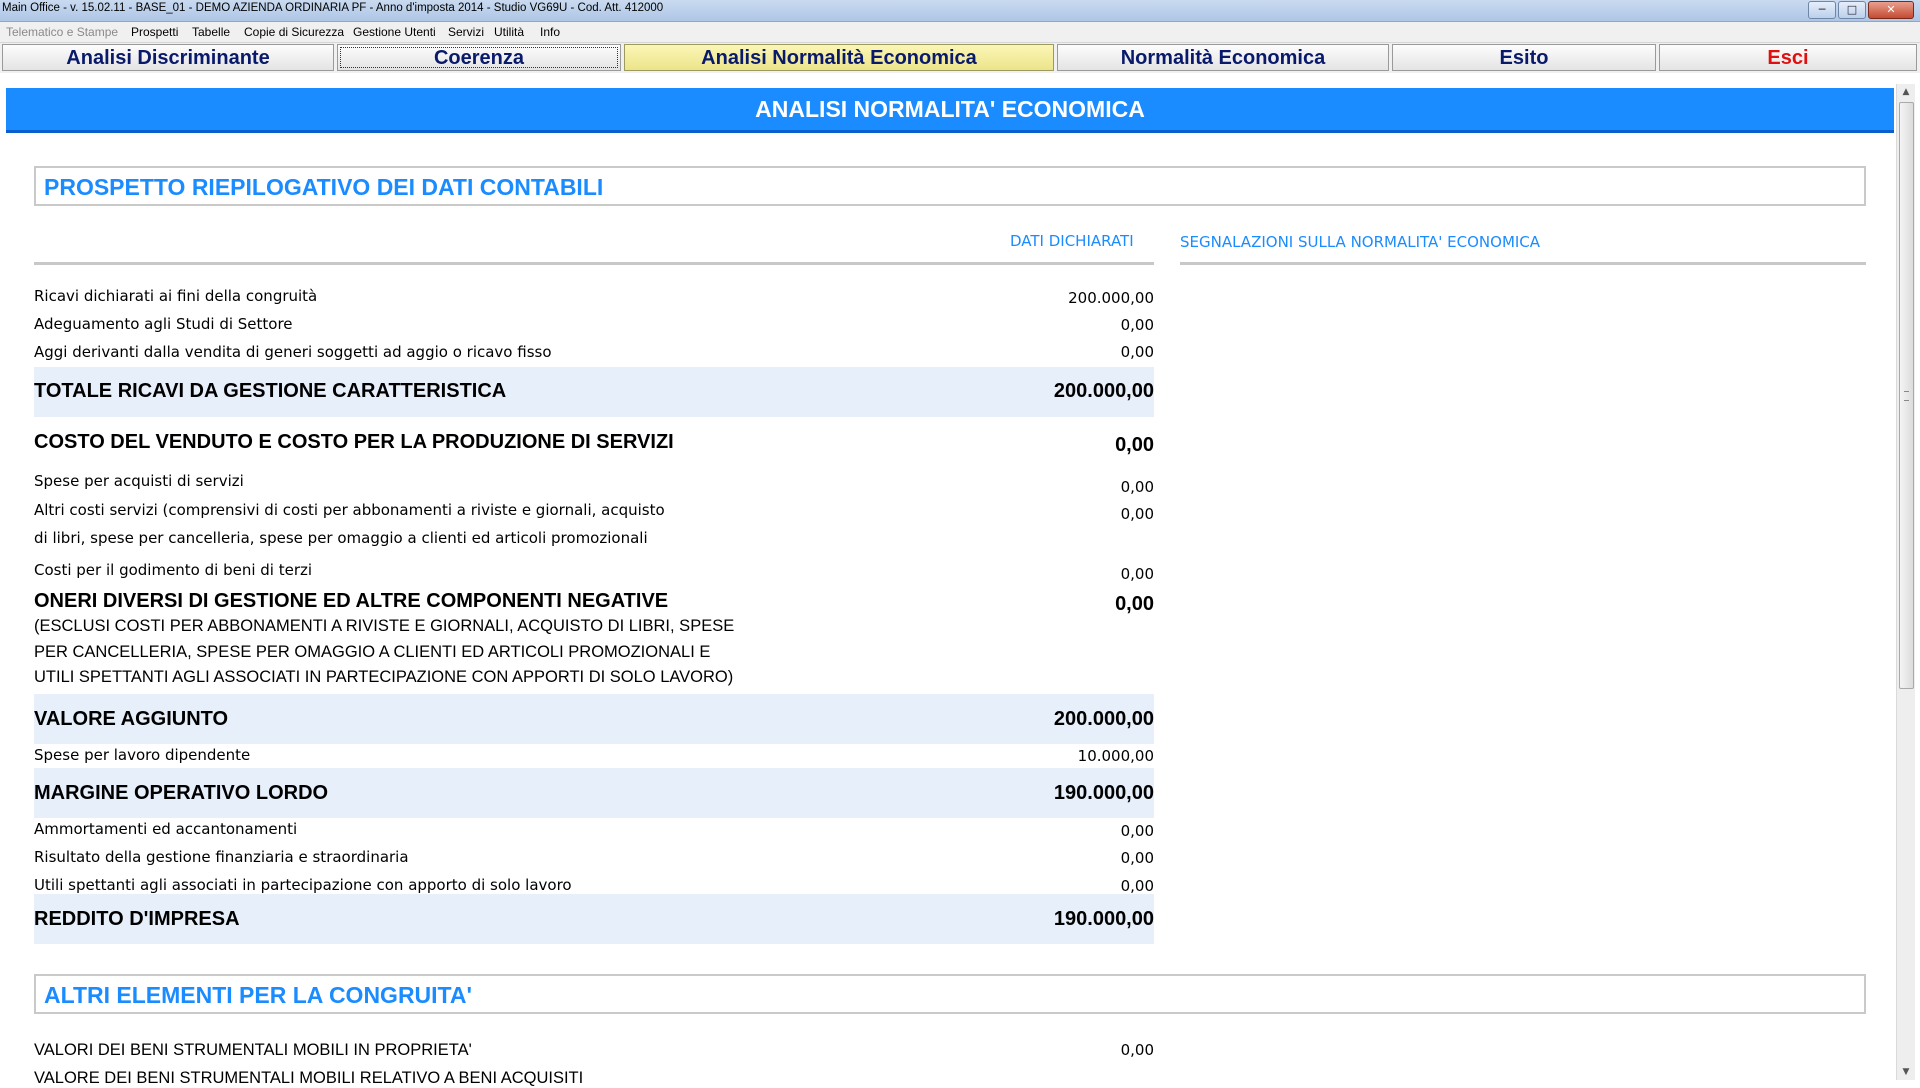 The width and height of the screenshot is (1920, 1088). What do you see at coordinates (154, 32) in the screenshot?
I see `menu-prospetti: Prospetti` at bounding box center [154, 32].